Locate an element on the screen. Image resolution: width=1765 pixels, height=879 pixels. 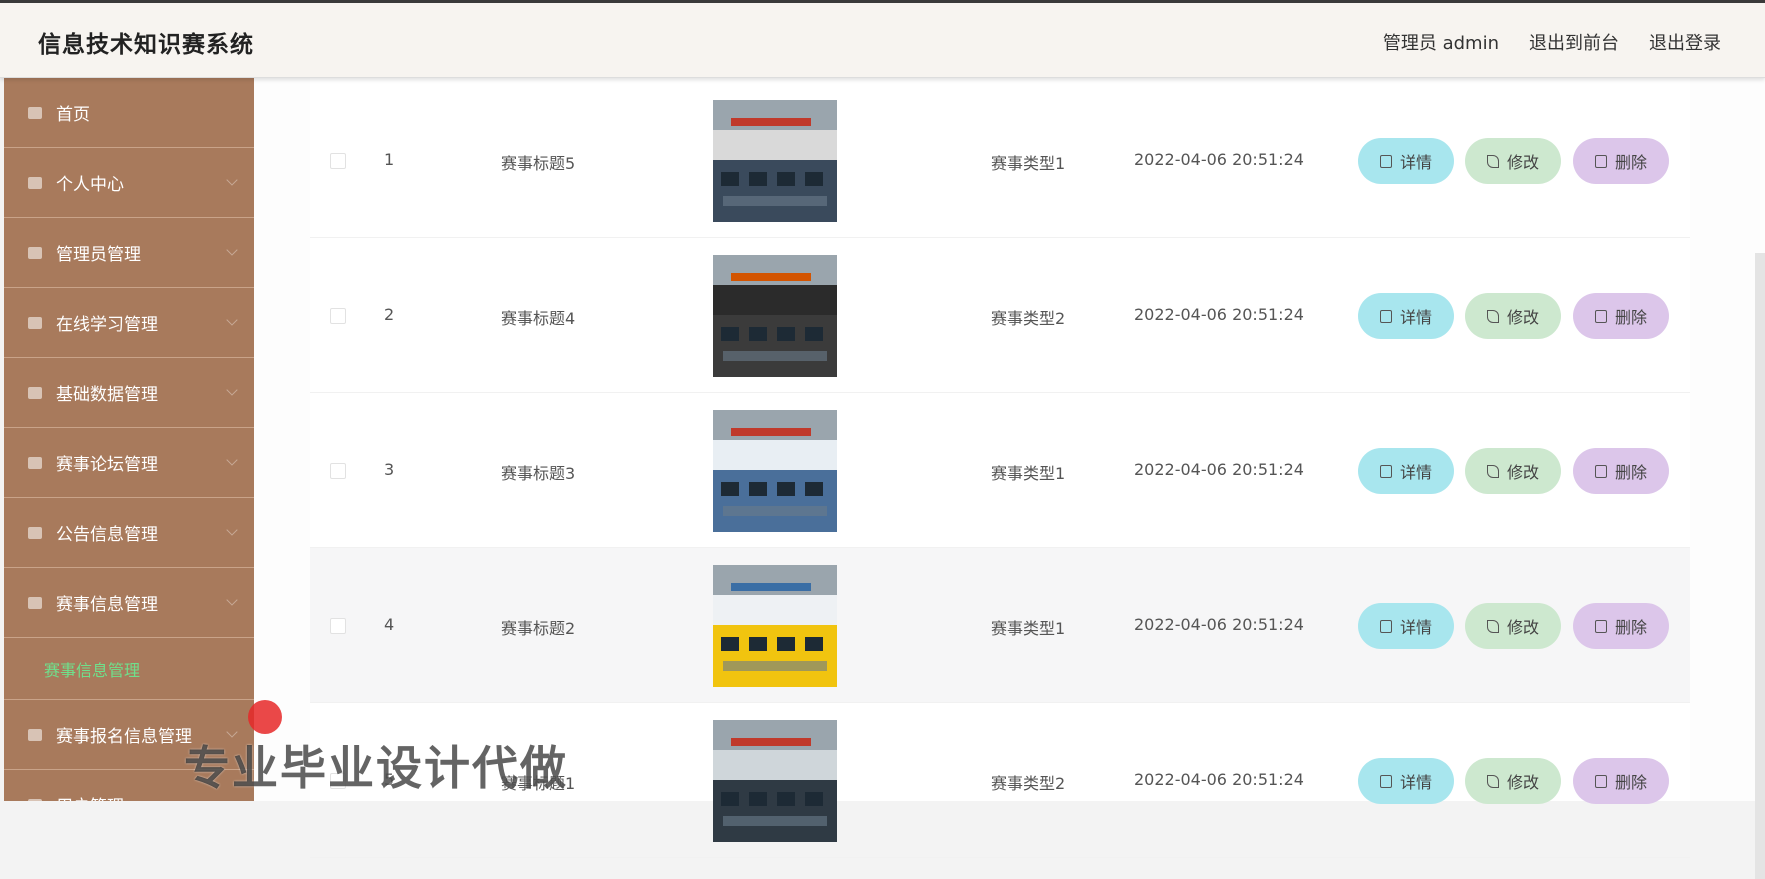
table-row: 4 赛事标题2 赛事类型1 2022-04-06 20:51:24 详情 修改 is located at coordinates (1000, 625).